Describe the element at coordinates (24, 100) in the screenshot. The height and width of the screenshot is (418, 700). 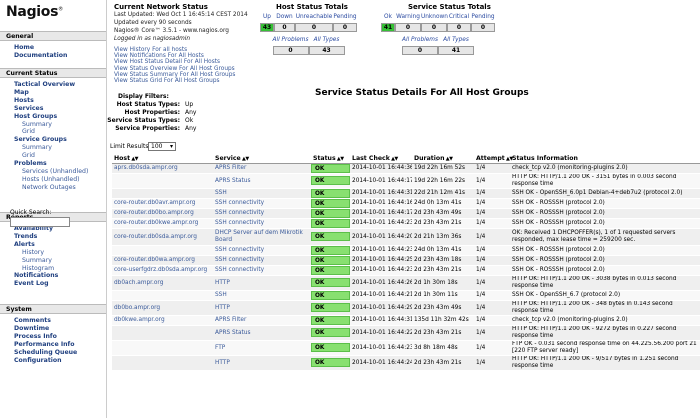
I see `sidebar-item-current-status-hosts: Hosts` at that location.